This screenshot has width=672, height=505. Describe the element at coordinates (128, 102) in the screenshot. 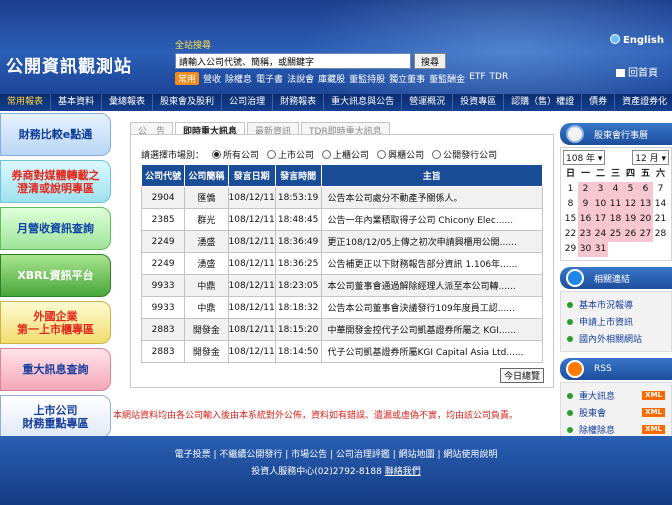

I see `nav-item: 彙總報表` at that location.